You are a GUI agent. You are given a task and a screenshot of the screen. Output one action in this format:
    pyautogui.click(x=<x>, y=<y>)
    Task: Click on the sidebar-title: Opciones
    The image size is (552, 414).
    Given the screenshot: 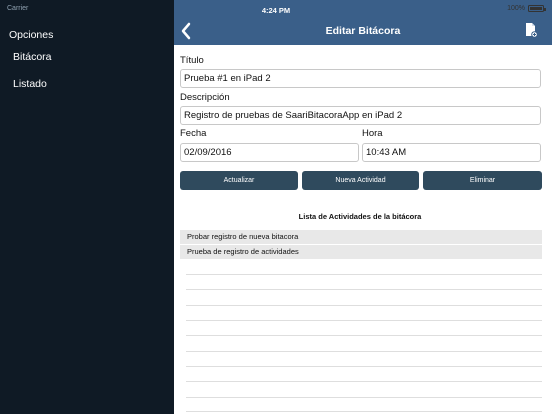 What is the action you would take?
    pyautogui.click(x=31, y=35)
    